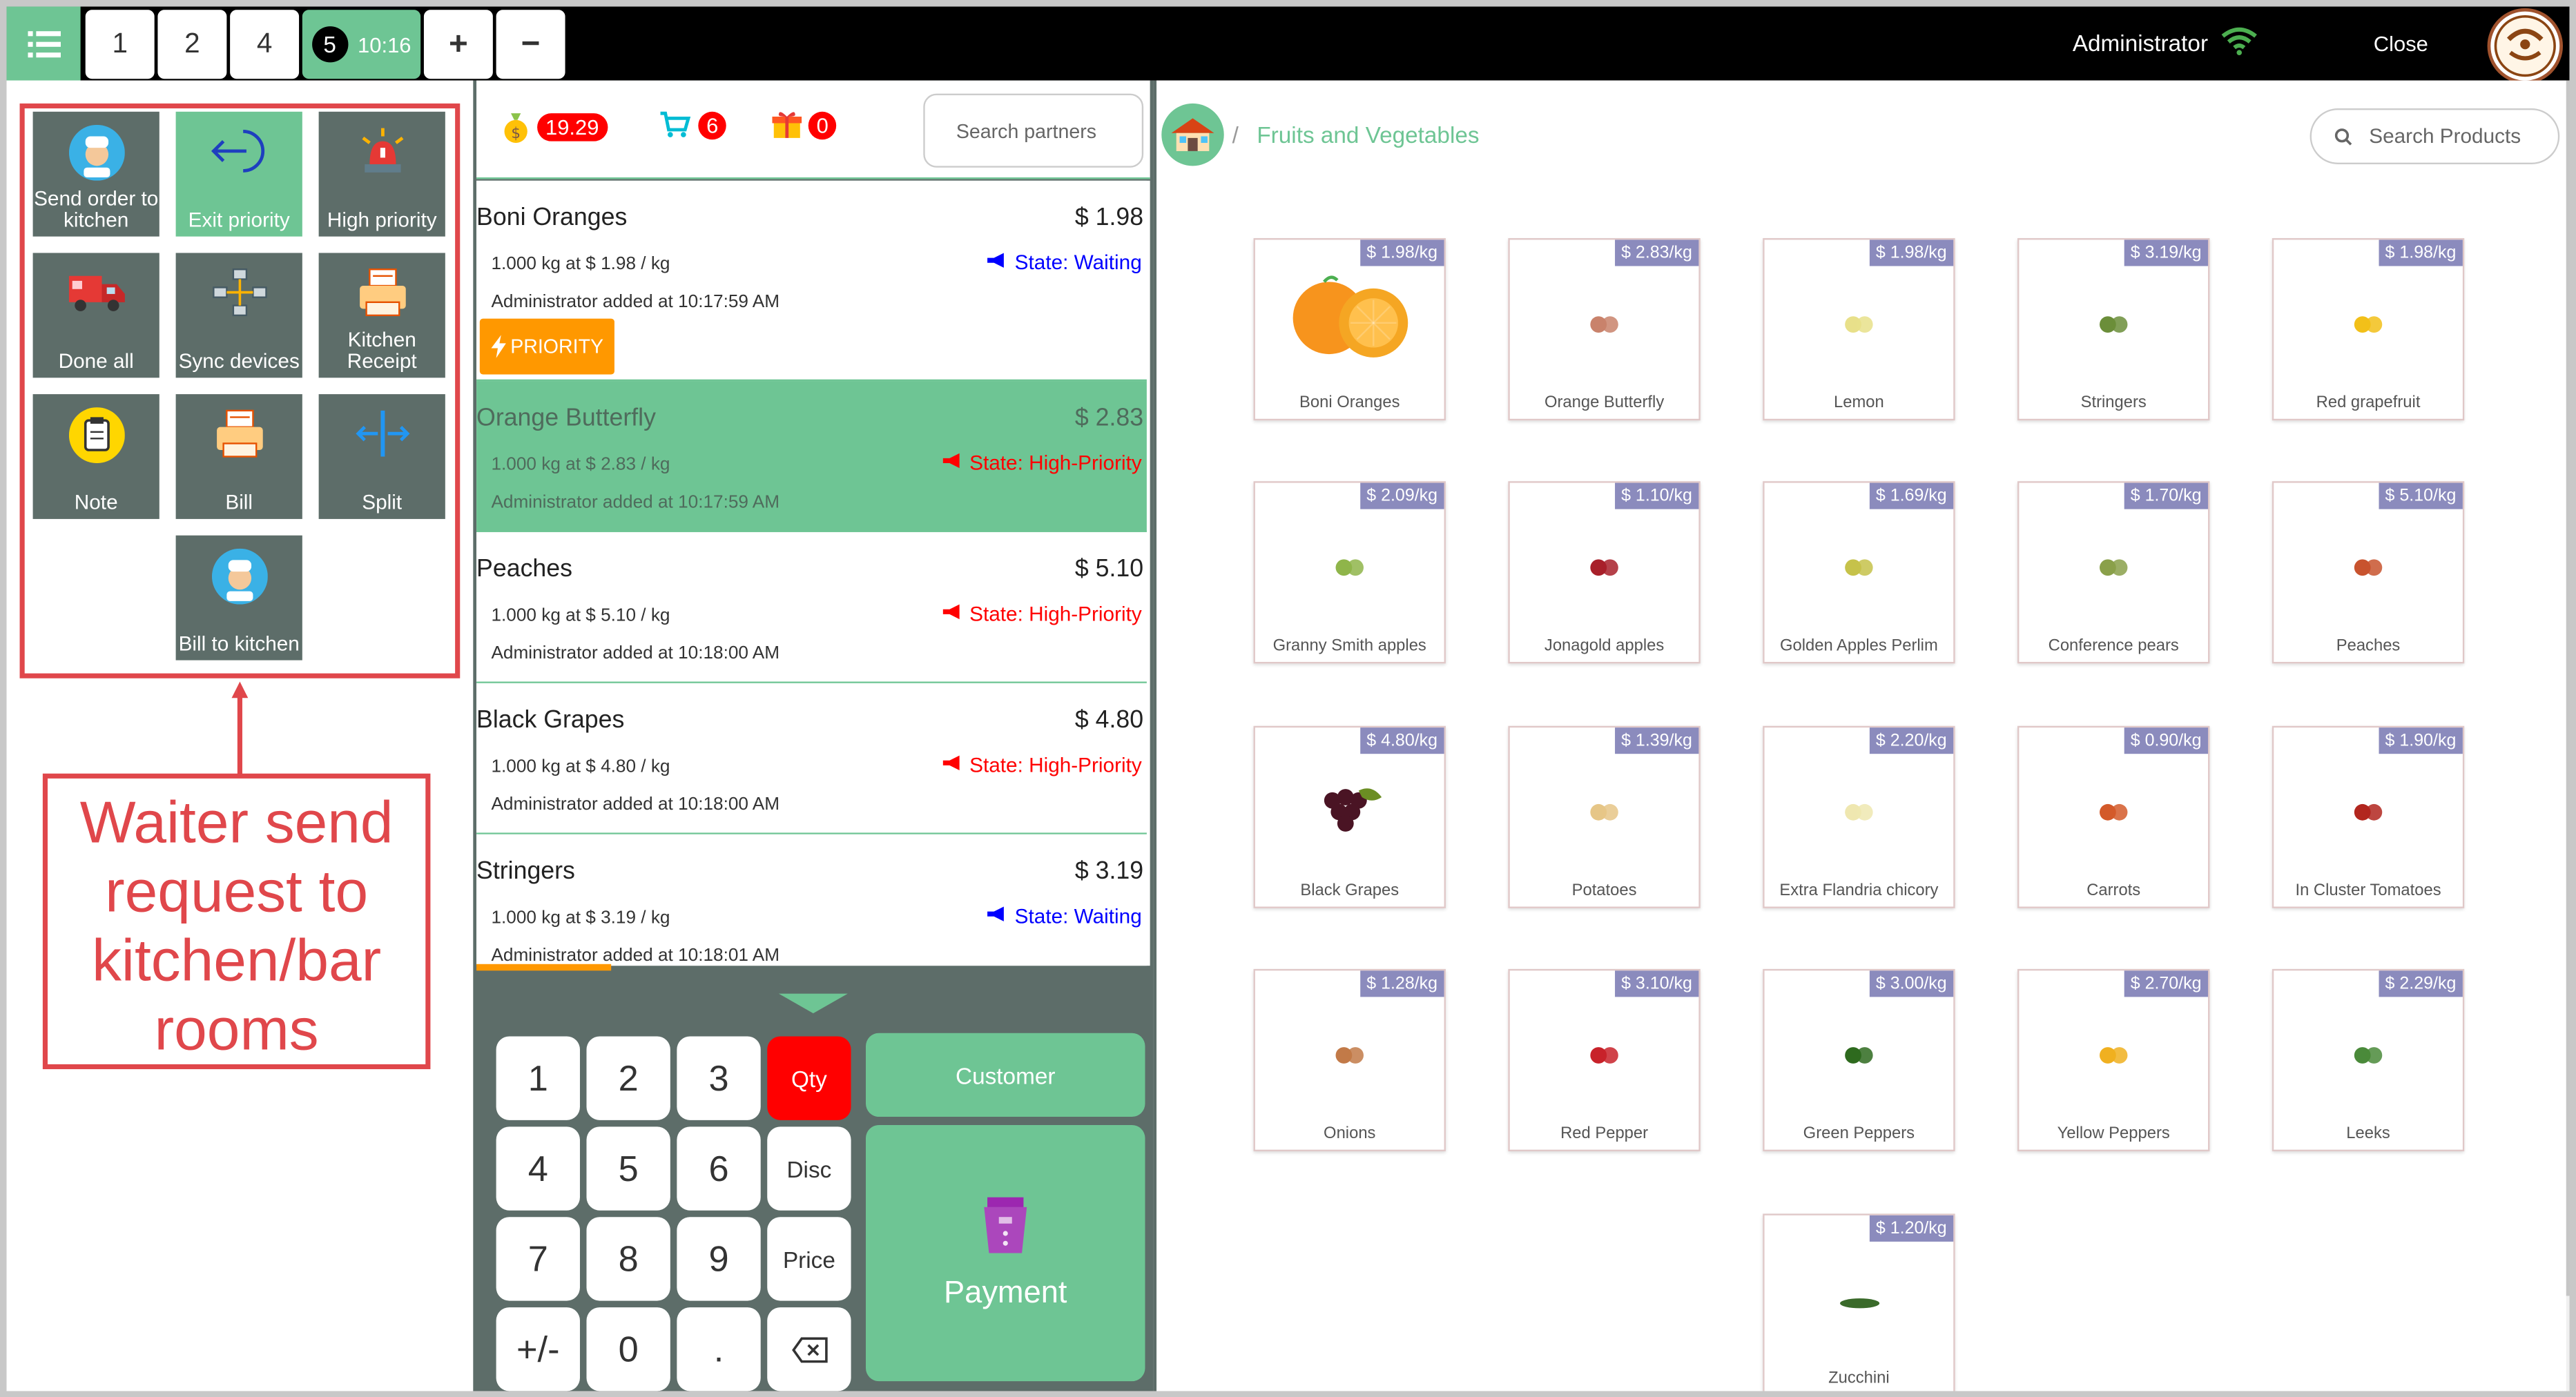  What do you see at coordinates (381, 315) in the screenshot?
I see `kitchen-receipt-button: Kitchen Receipt` at bounding box center [381, 315].